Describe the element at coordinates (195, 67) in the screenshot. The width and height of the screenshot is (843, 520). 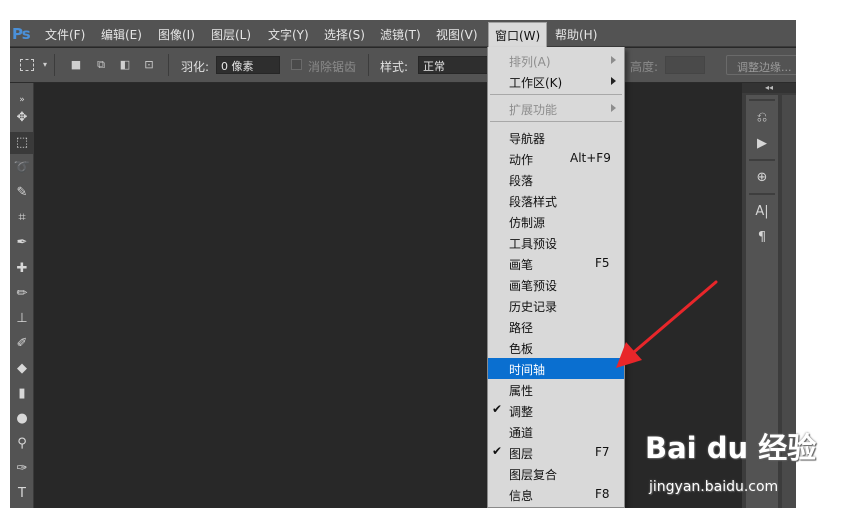
I see `feather-label: 羽化:` at that location.